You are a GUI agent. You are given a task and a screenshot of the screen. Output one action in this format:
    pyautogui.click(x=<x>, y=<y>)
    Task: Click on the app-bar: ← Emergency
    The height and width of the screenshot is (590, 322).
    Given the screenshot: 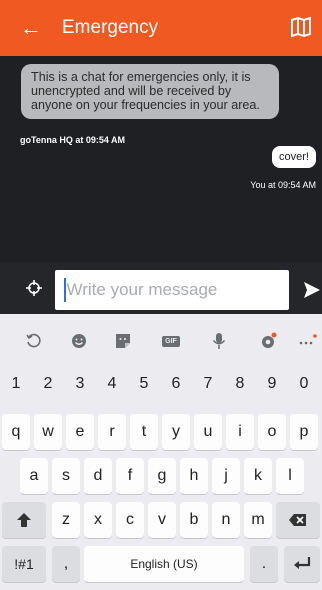 What is the action you would take?
    pyautogui.click(x=161, y=28)
    